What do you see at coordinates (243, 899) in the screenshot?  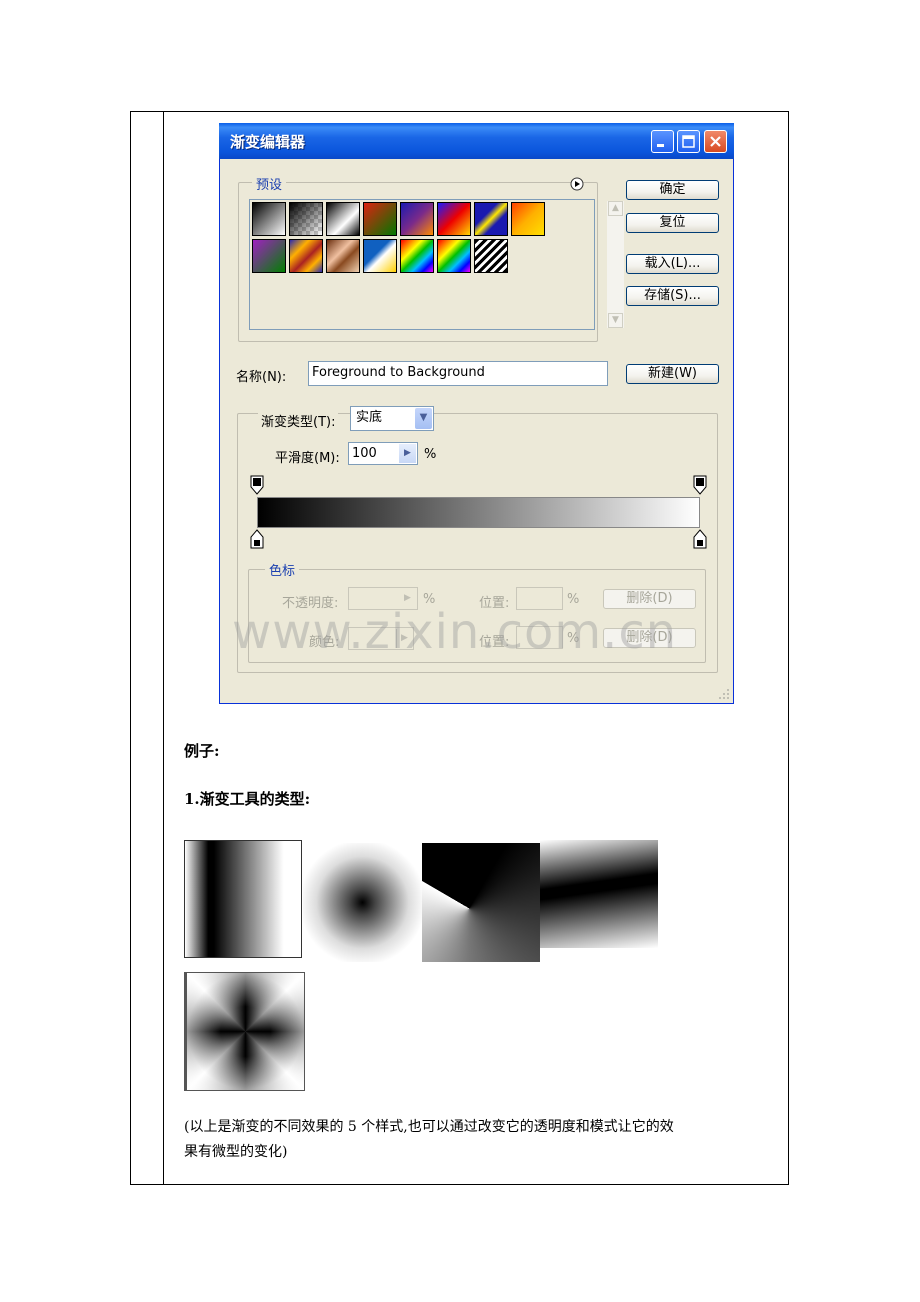 I see `linear-gradient-example` at bounding box center [243, 899].